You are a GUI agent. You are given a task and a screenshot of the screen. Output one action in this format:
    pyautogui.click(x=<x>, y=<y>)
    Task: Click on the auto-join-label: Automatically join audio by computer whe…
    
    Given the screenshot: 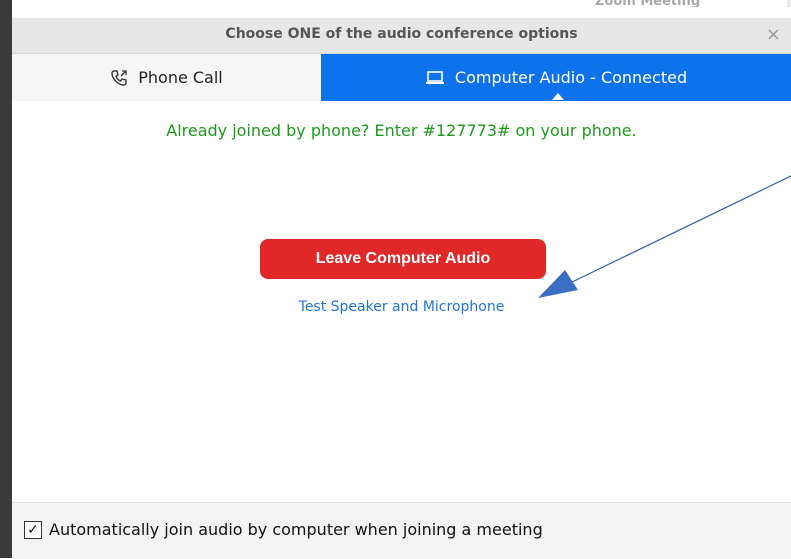 What is the action you would take?
    pyautogui.click(x=296, y=529)
    